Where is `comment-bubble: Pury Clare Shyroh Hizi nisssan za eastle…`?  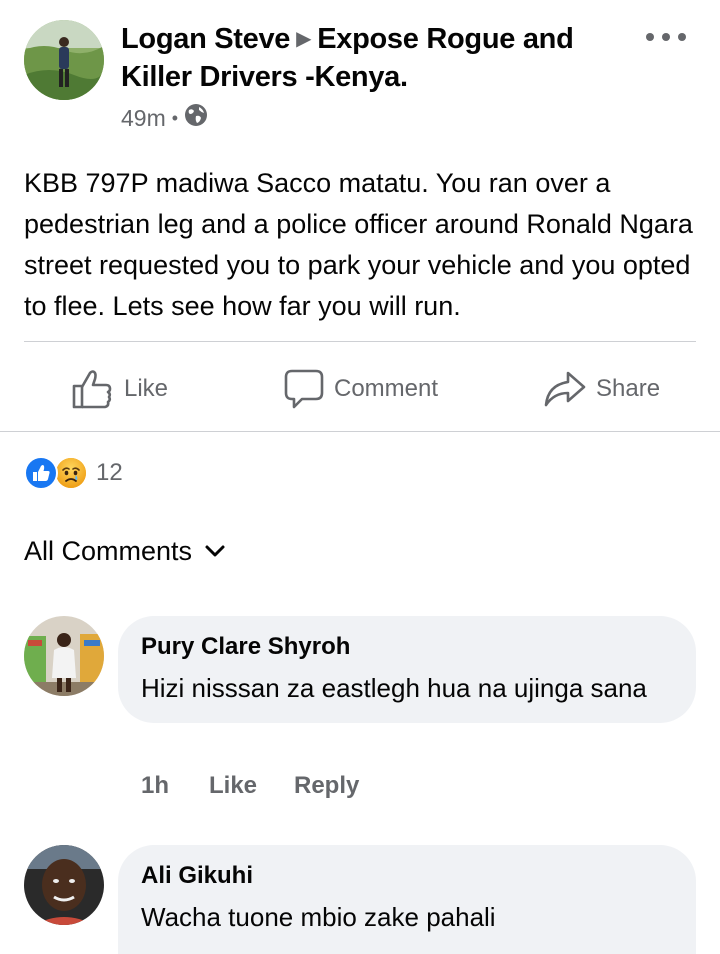
comment-bubble: Pury Clare Shyroh Hizi nisssan za eastle… is located at coordinates (407, 669).